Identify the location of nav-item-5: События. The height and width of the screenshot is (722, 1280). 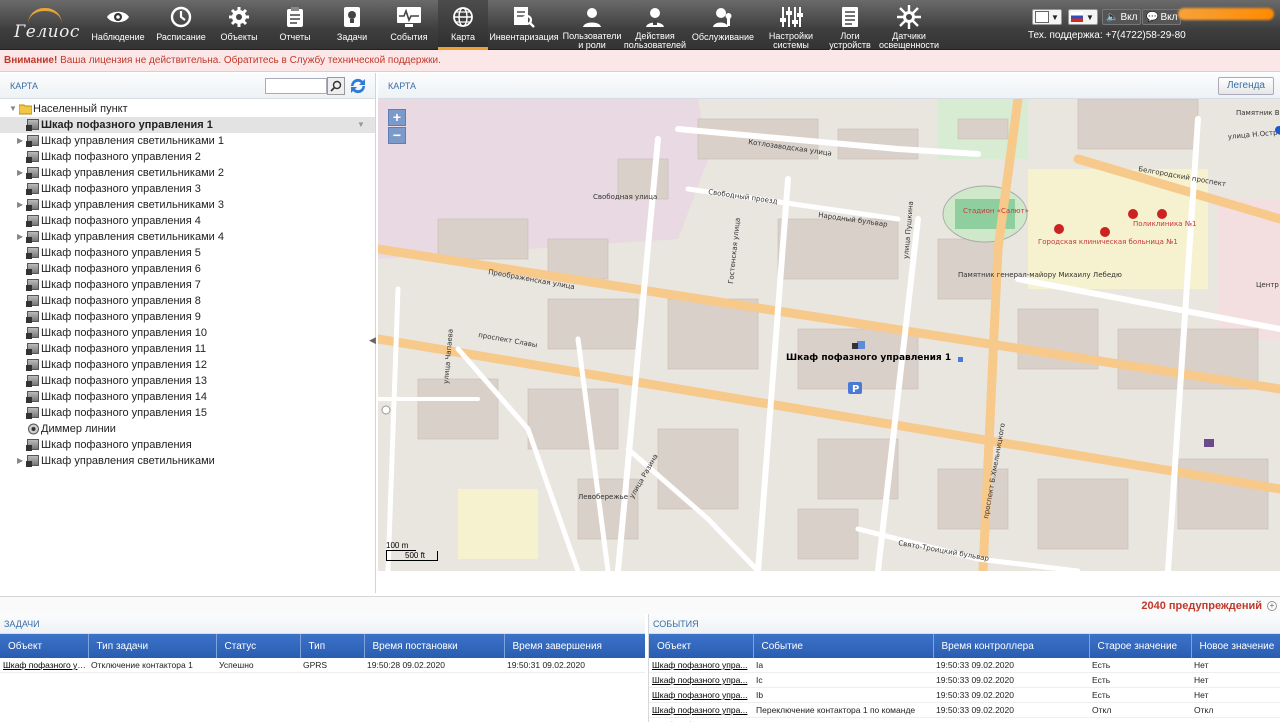
(409, 25).